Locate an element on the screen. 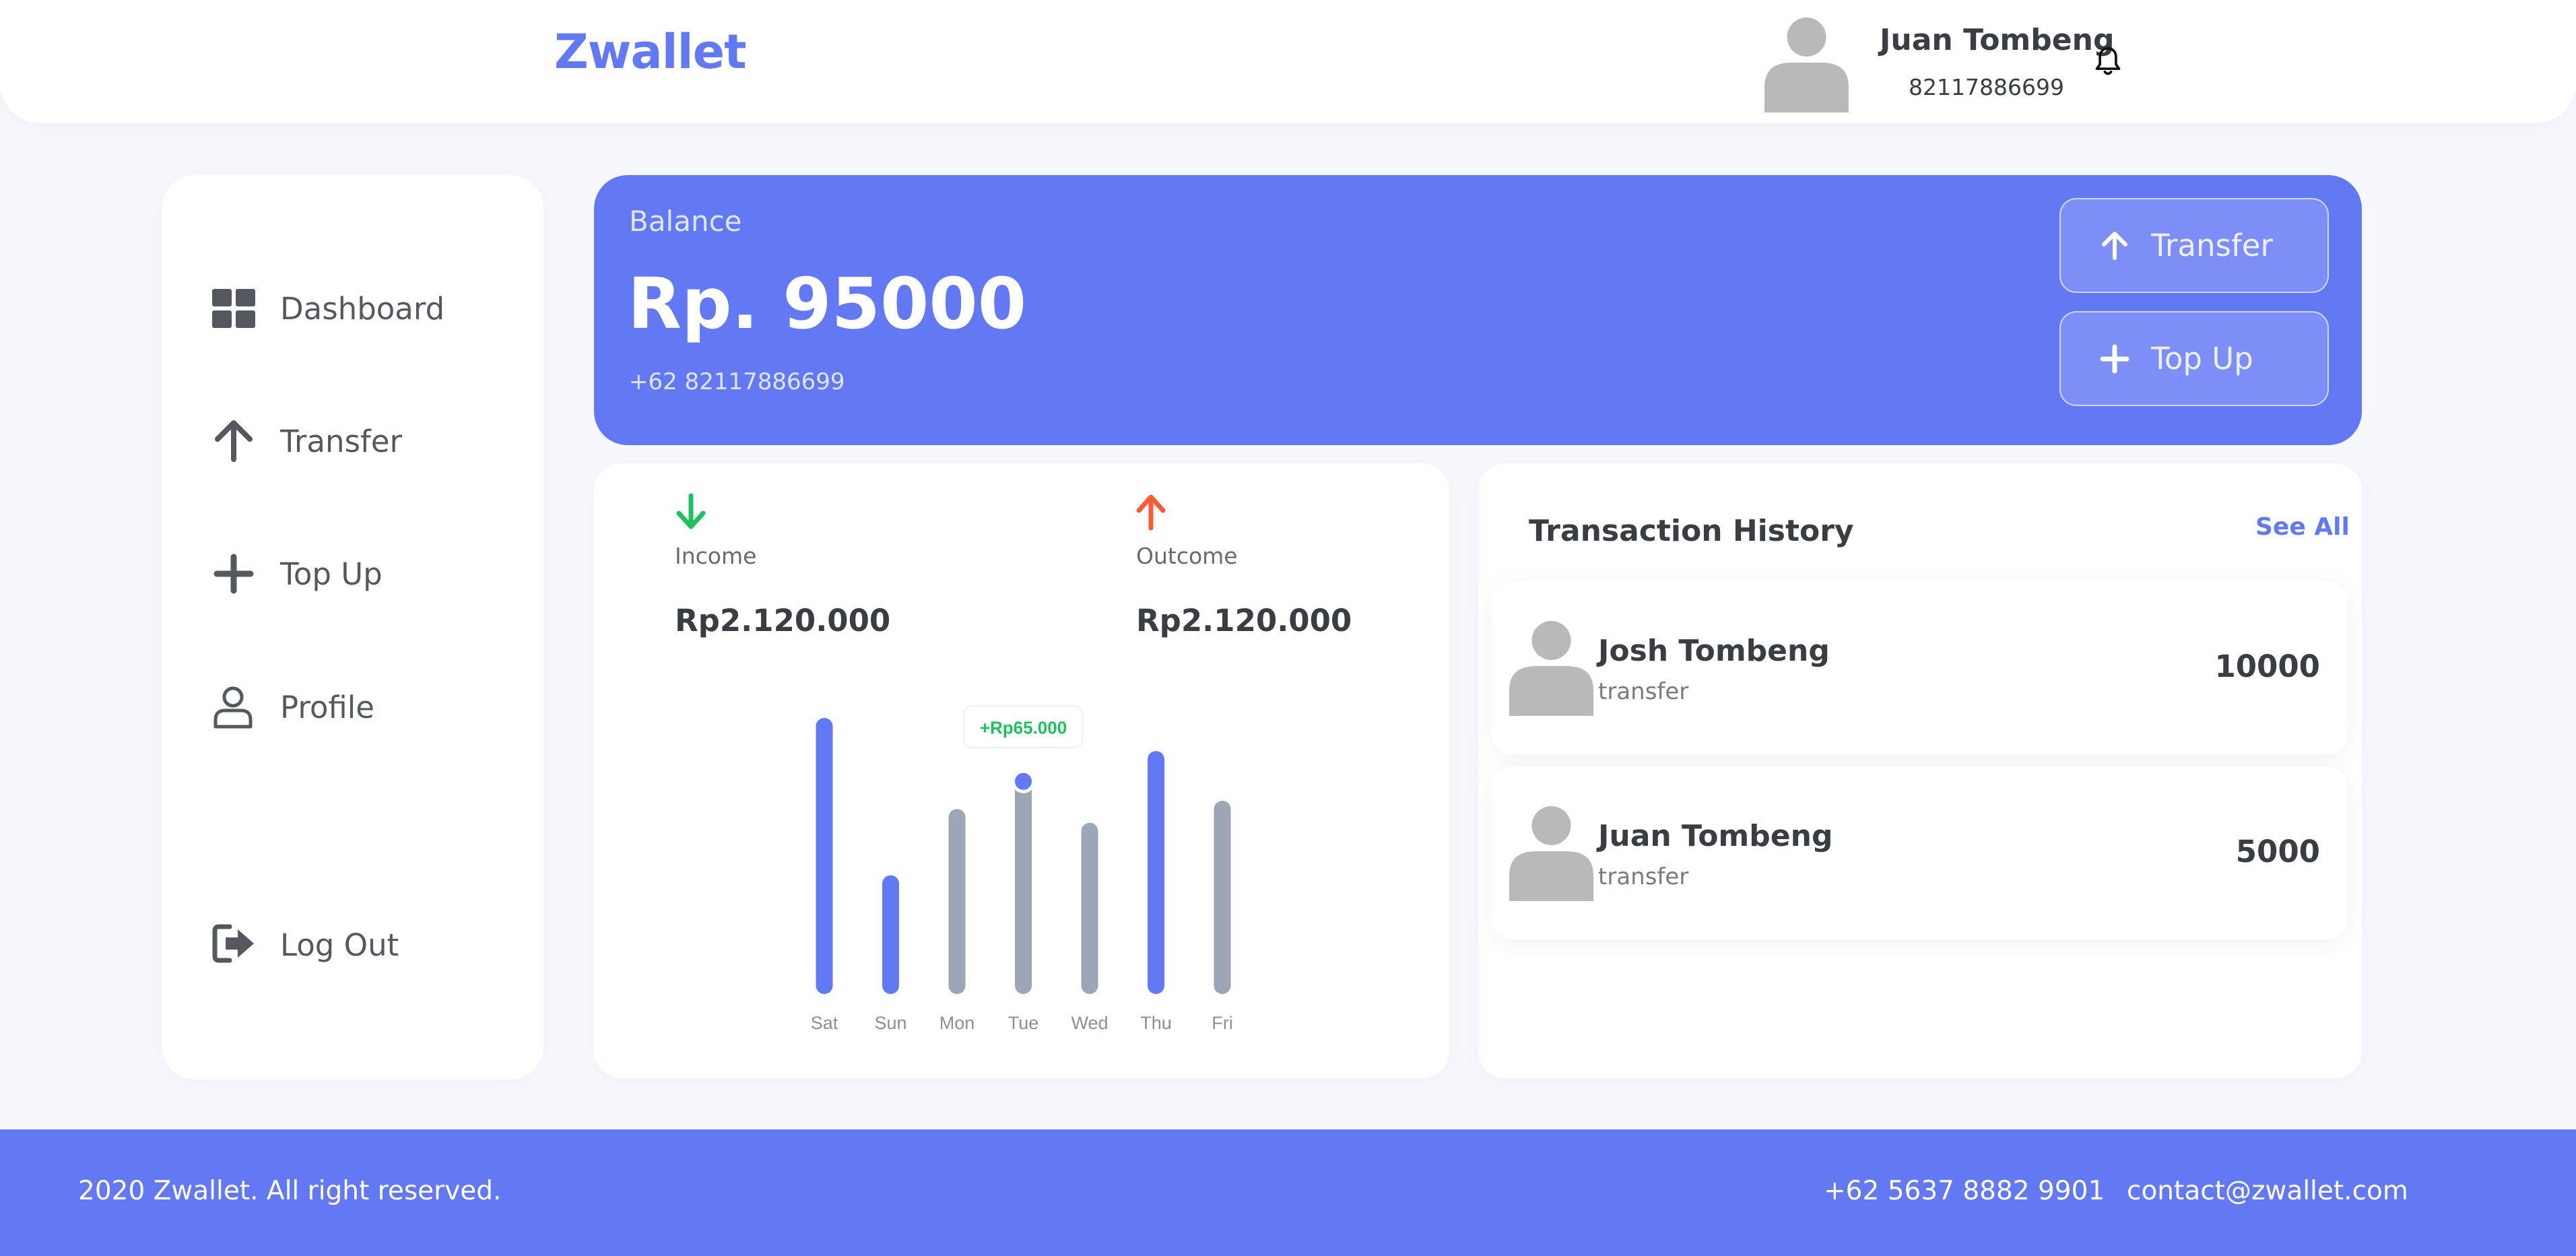 The width and height of the screenshot is (2576, 1256). sidebar-item-label: Transfer is located at coordinates (341, 441).